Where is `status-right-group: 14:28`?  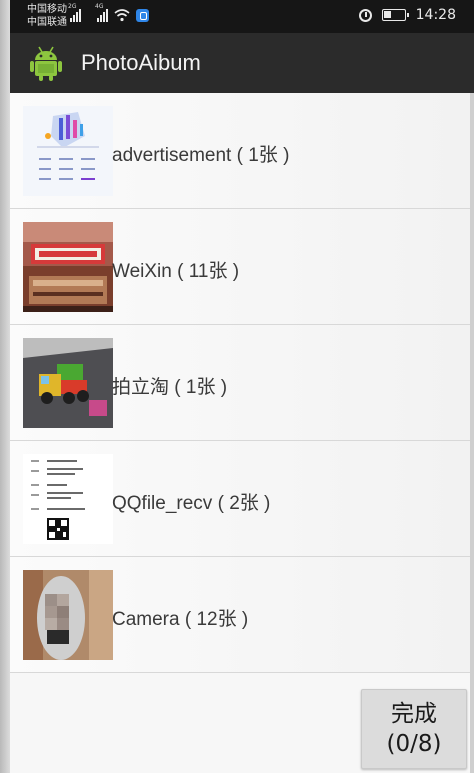
status-right-group: 14:28 is located at coordinates (407, 15).